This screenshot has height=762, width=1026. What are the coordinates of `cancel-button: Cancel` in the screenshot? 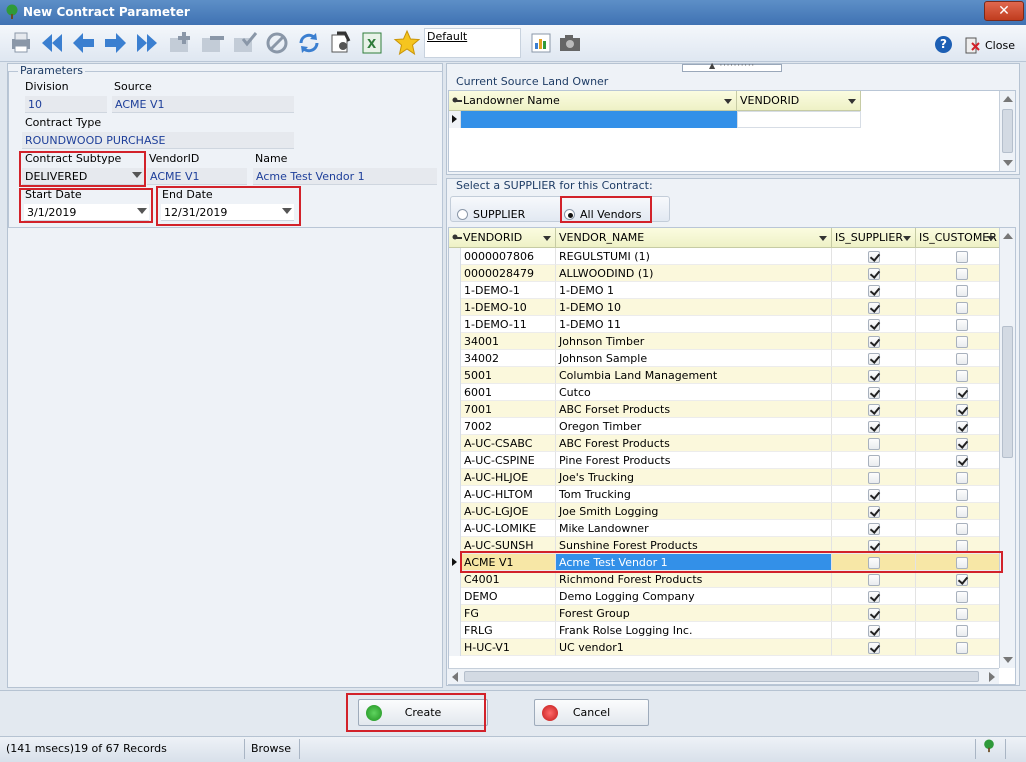 It's located at (591, 712).